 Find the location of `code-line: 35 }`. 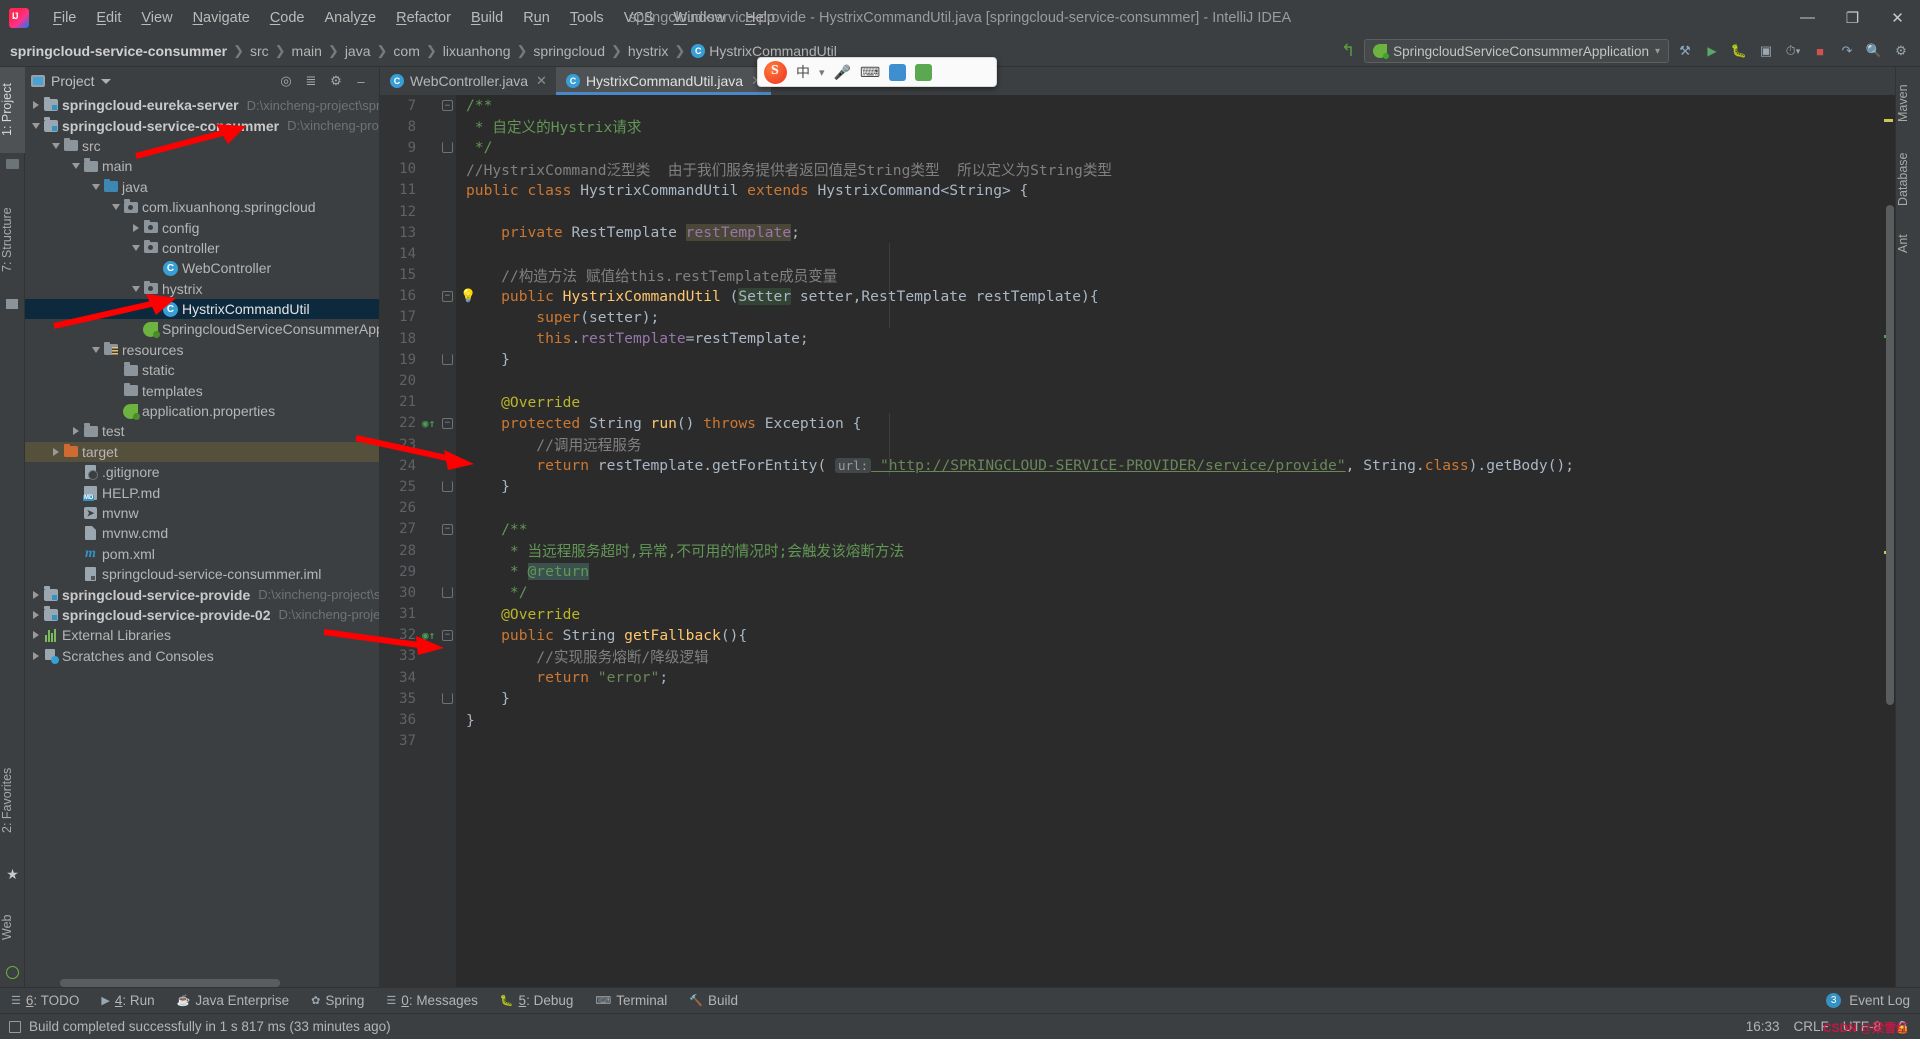

code-line: 35 } is located at coordinates (1137, 698).